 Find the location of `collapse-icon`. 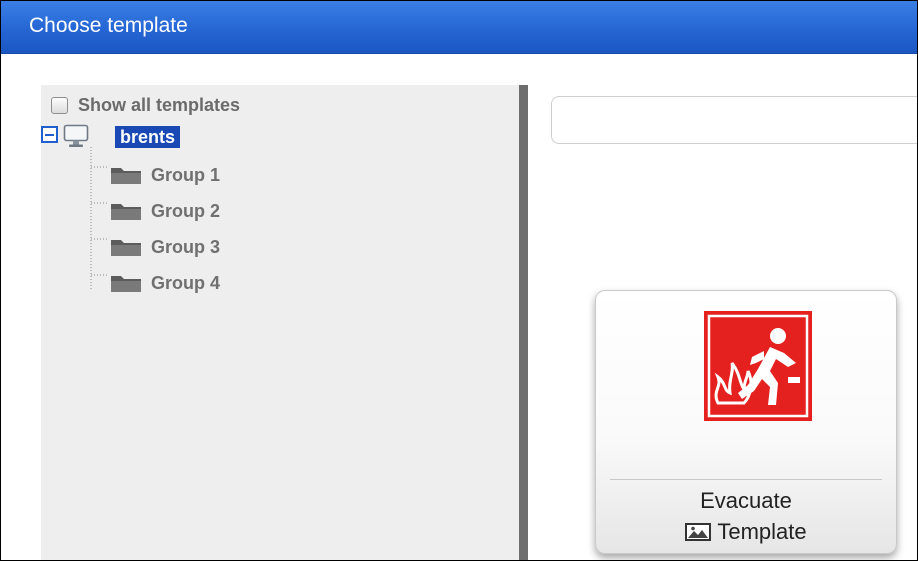

collapse-icon is located at coordinates (49, 134).